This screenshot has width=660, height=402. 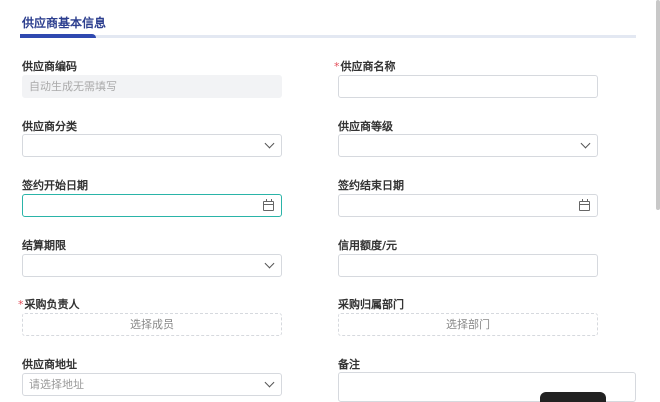 What do you see at coordinates (365, 126) in the screenshot?
I see `supplier-level-label: 供应商等级` at bounding box center [365, 126].